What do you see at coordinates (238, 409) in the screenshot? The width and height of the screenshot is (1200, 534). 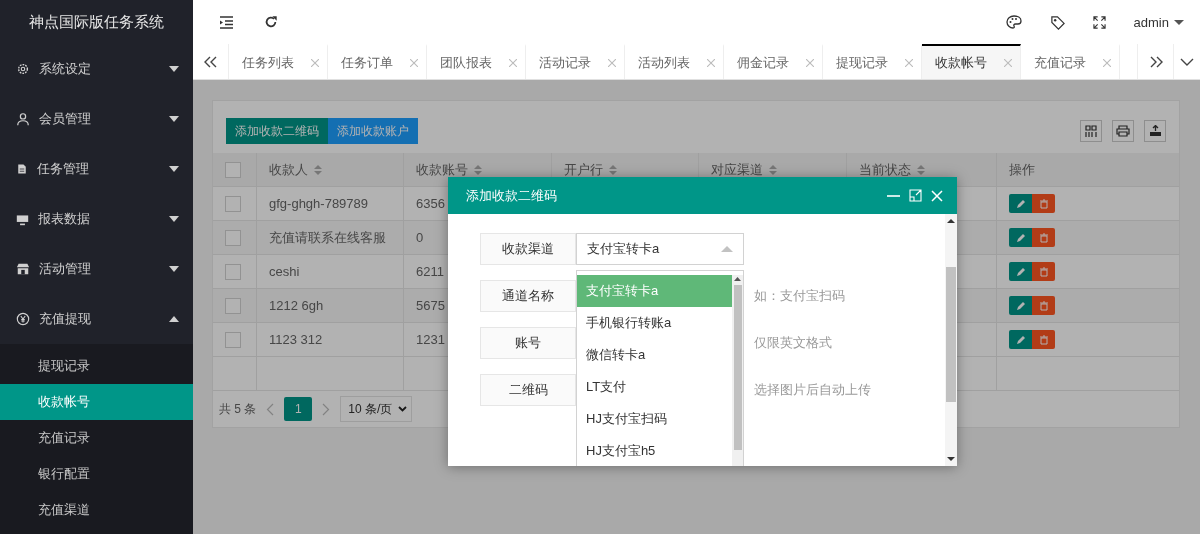 I see `total-count: 共 5 条` at bounding box center [238, 409].